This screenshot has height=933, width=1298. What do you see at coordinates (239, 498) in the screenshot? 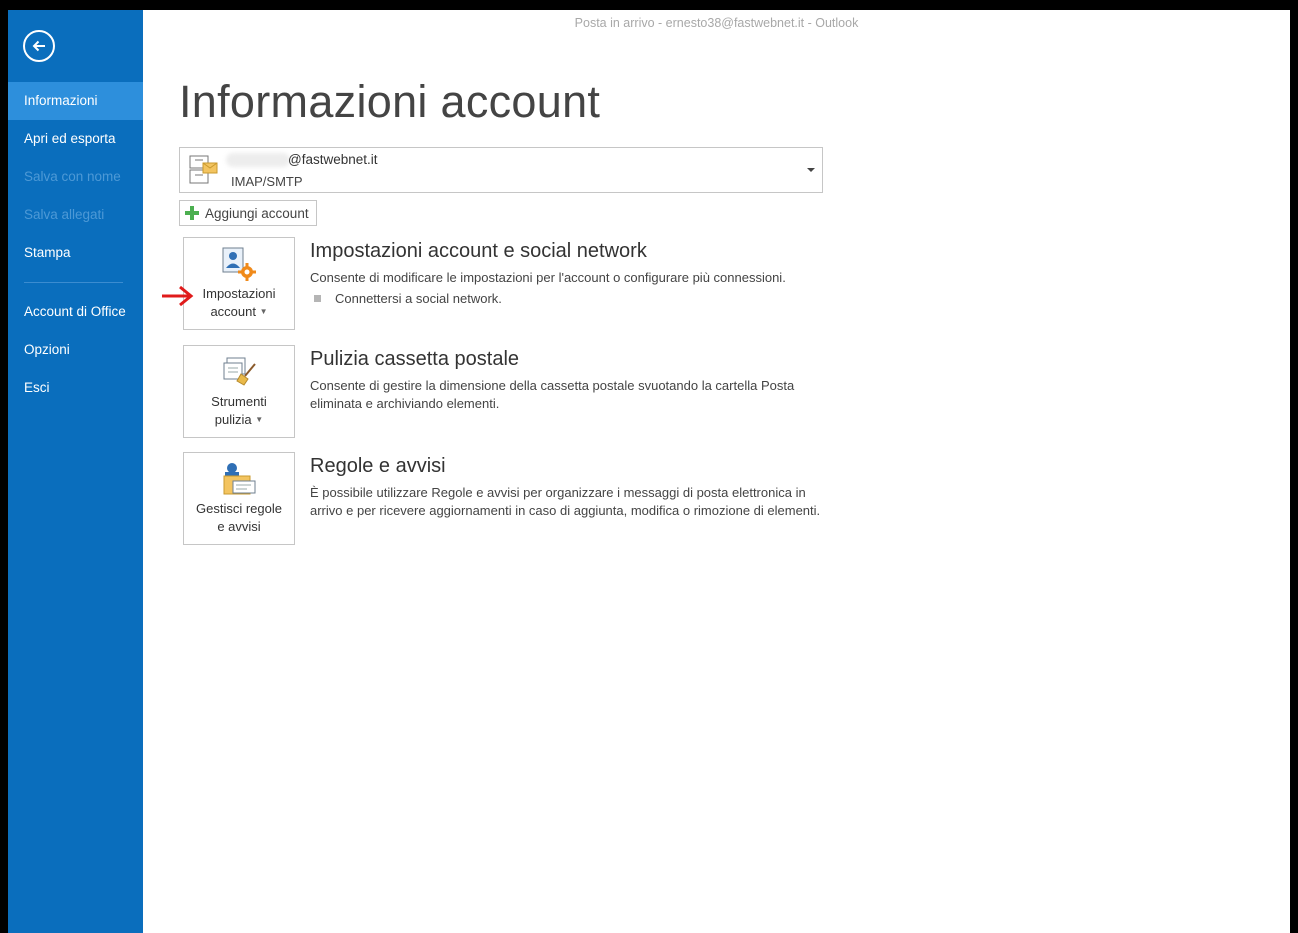
I see `rules-alerts-tile: Gestisci regole e avvisi` at bounding box center [239, 498].